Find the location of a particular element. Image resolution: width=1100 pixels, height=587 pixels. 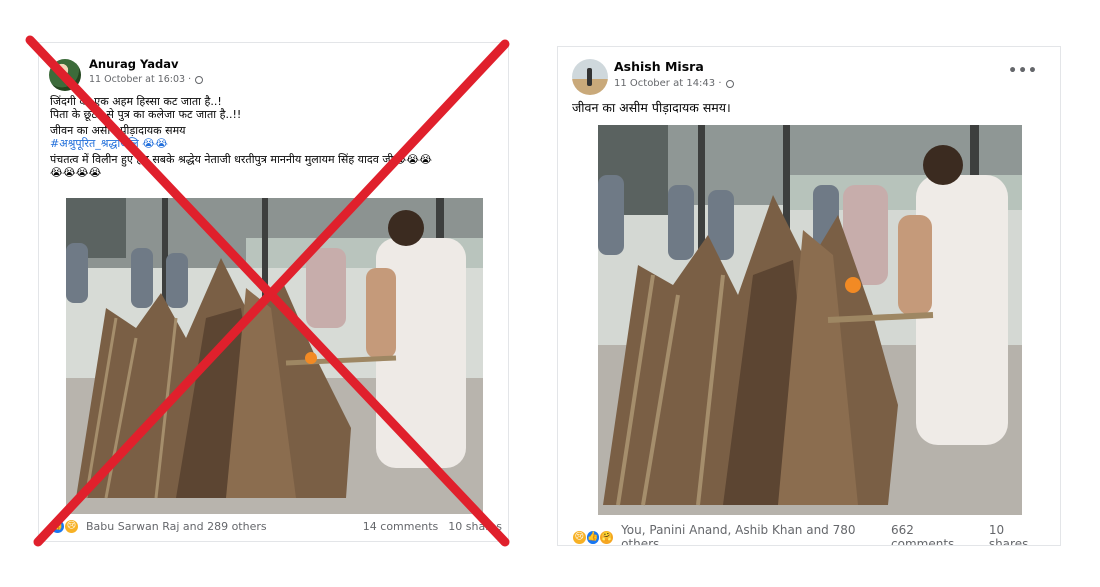

post-timestamp: 11 October at 14:43 · is located at coordinates (674, 83).